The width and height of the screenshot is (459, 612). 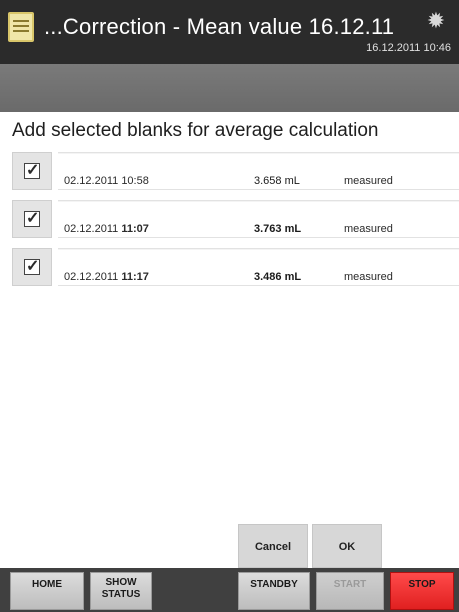 What do you see at coordinates (277, 181) in the screenshot?
I see `blank-volume: 3.658 mL` at bounding box center [277, 181].